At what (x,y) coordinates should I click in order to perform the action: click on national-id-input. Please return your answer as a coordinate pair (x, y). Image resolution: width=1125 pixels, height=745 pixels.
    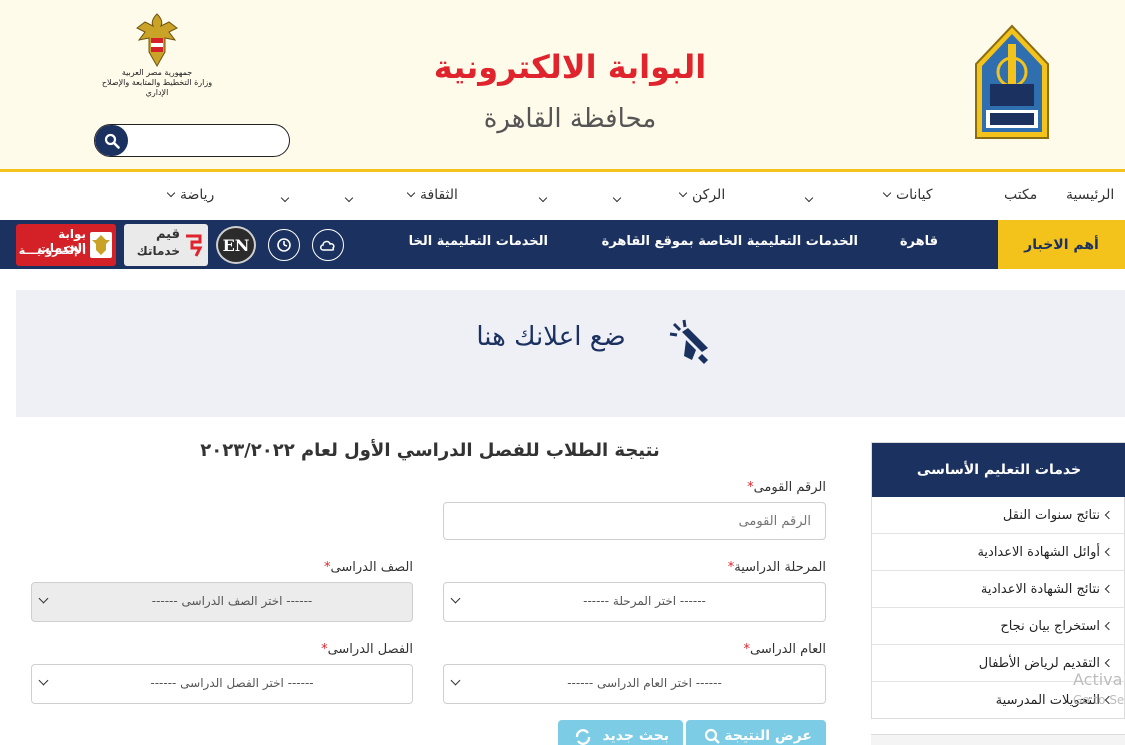
    Looking at the image, I should click on (634, 521).